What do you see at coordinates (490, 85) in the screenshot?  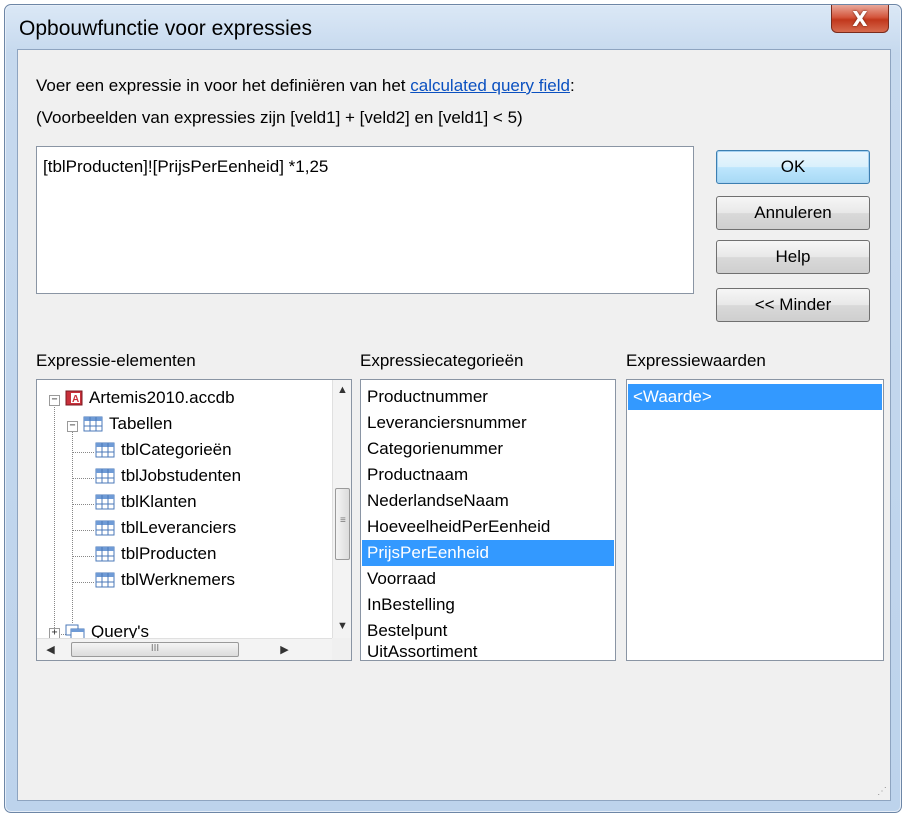 I see `calculated-query-field-link: calculated query field` at bounding box center [490, 85].